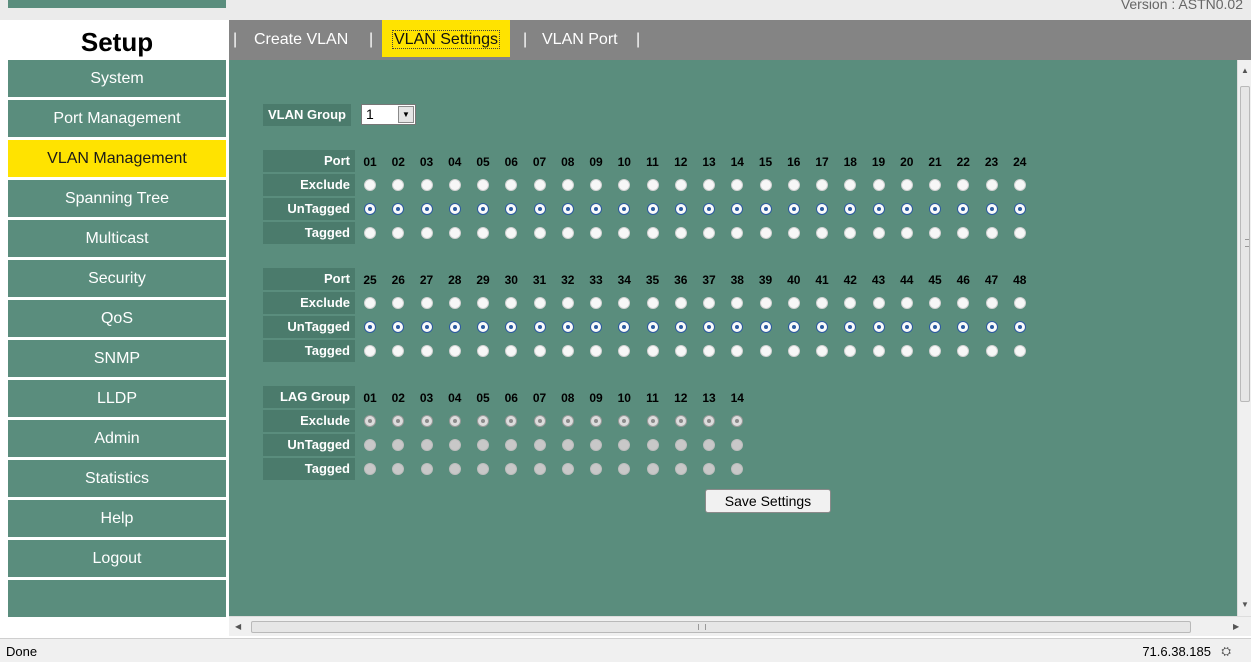 The height and width of the screenshot is (662, 1251). What do you see at coordinates (1245, 70) in the screenshot?
I see `scroll-up-icon: ▲` at bounding box center [1245, 70].